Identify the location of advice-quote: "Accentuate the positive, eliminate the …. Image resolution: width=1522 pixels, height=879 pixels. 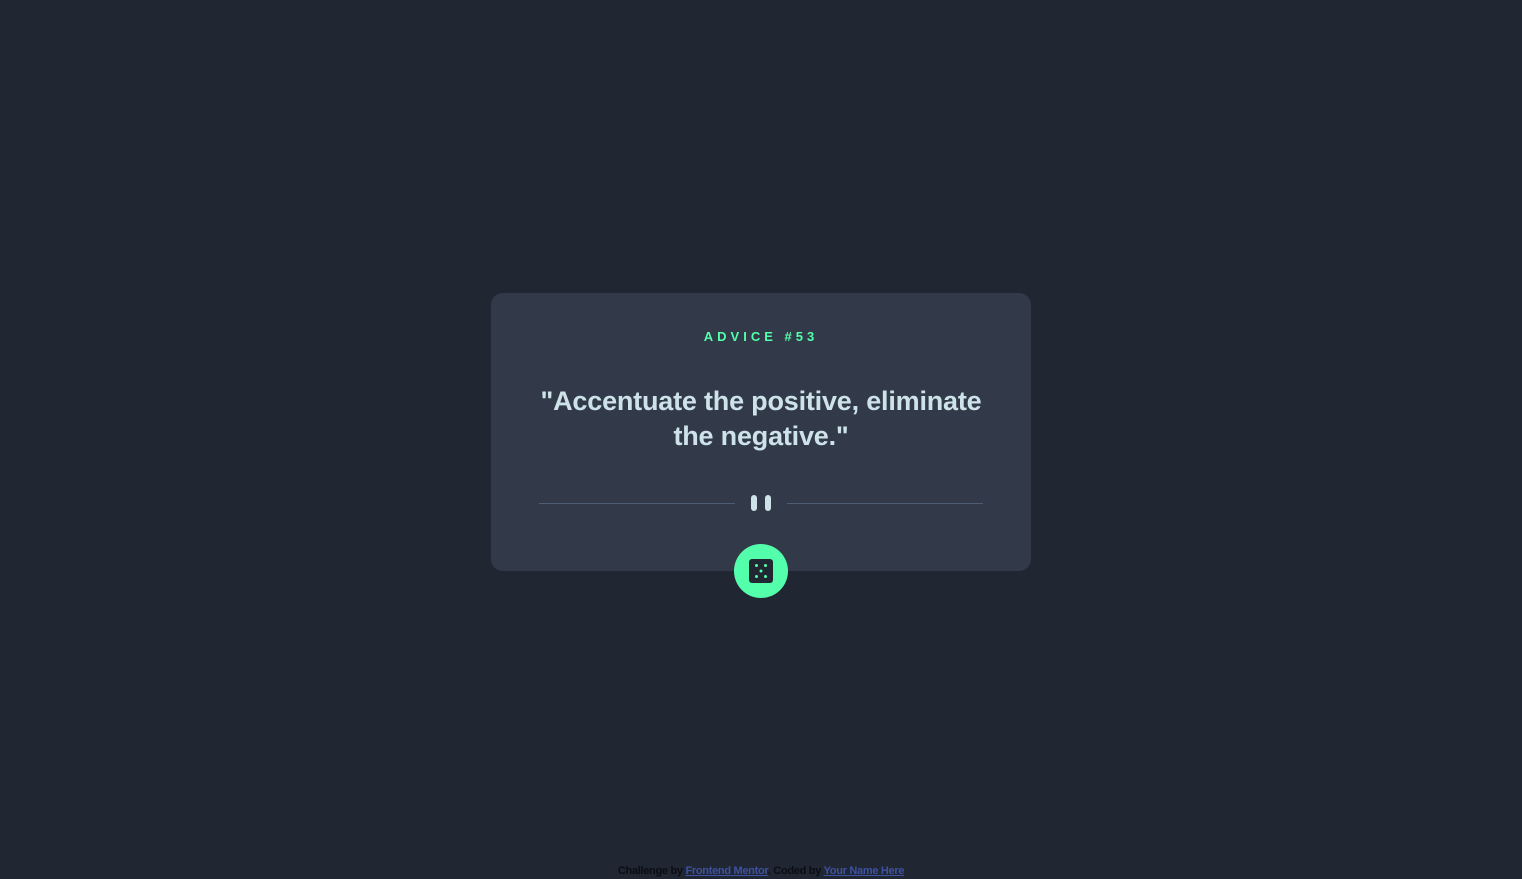
(761, 418).